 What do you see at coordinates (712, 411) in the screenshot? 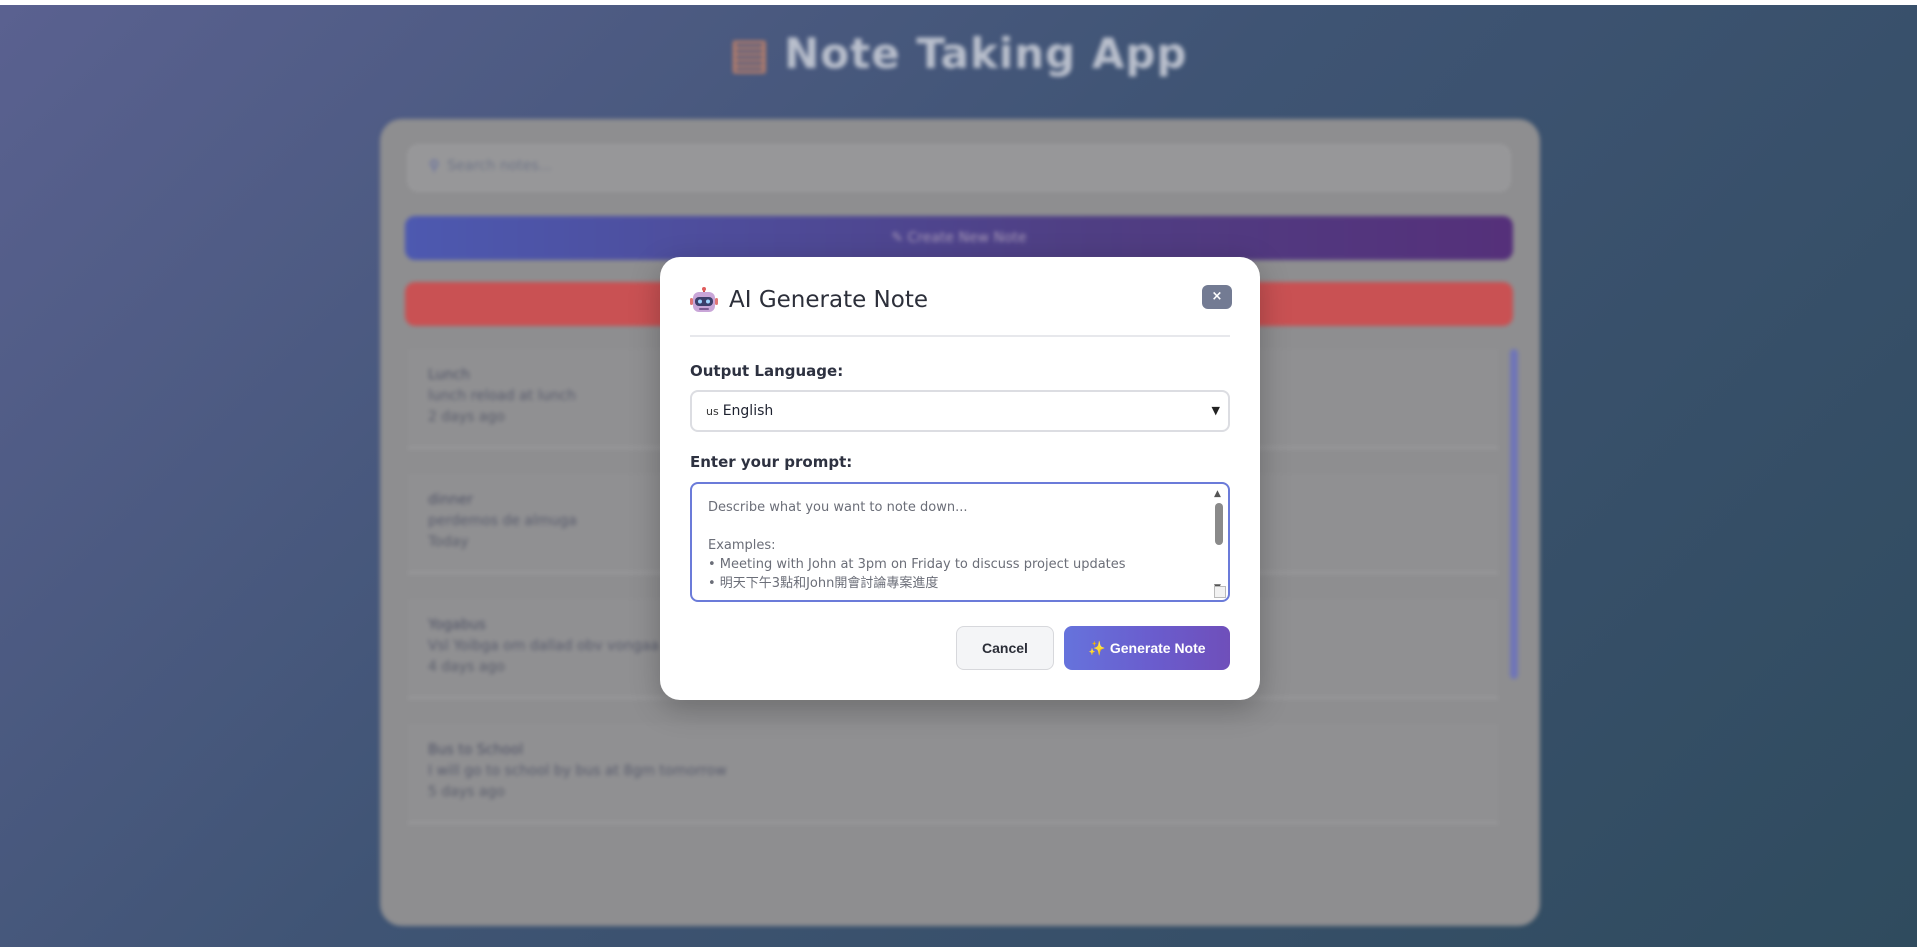
I see `flag-icon: us` at bounding box center [712, 411].